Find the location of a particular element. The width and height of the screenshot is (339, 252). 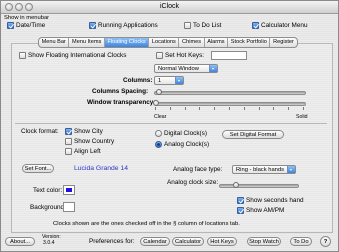

background-color-fill is located at coordinates (69, 207).